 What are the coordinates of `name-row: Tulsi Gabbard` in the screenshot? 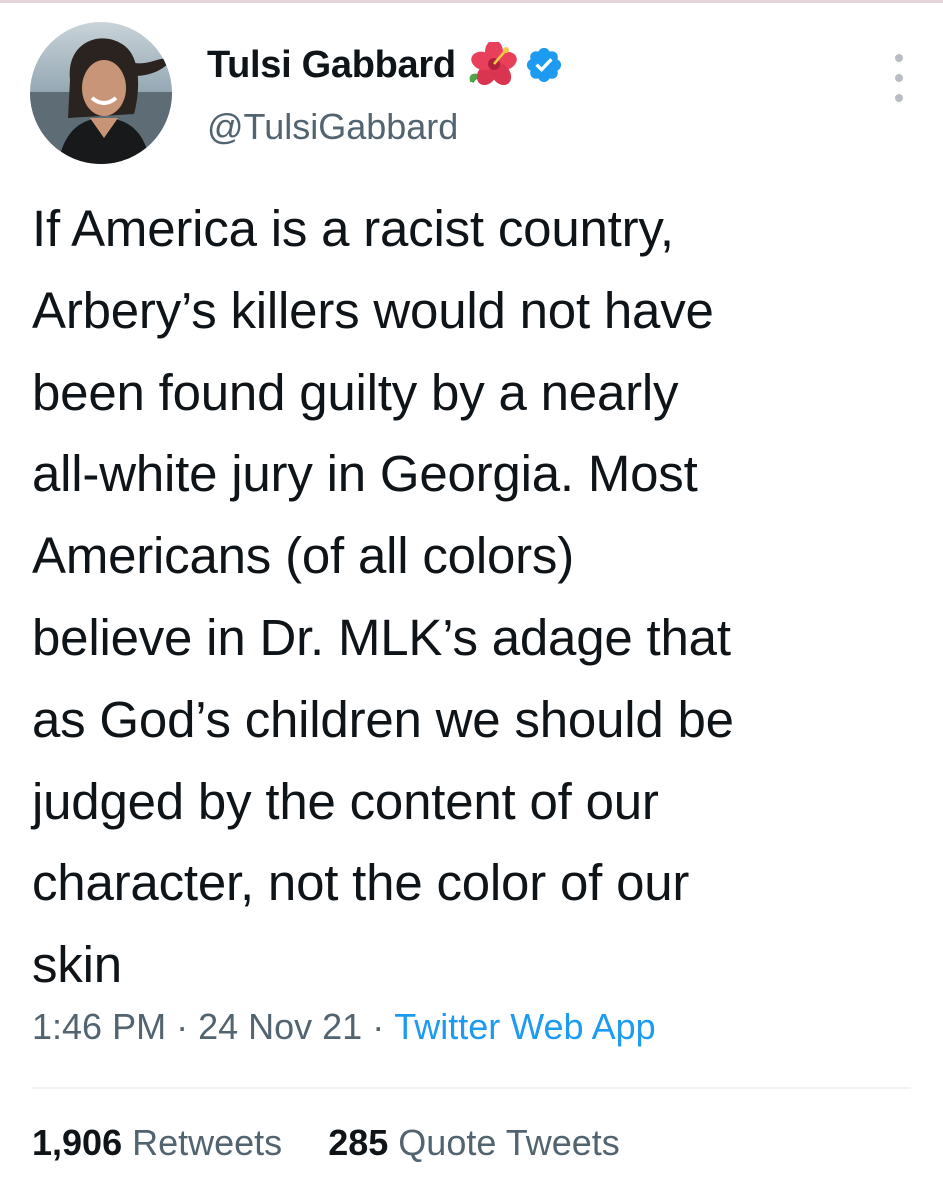 It's located at (385, 65).